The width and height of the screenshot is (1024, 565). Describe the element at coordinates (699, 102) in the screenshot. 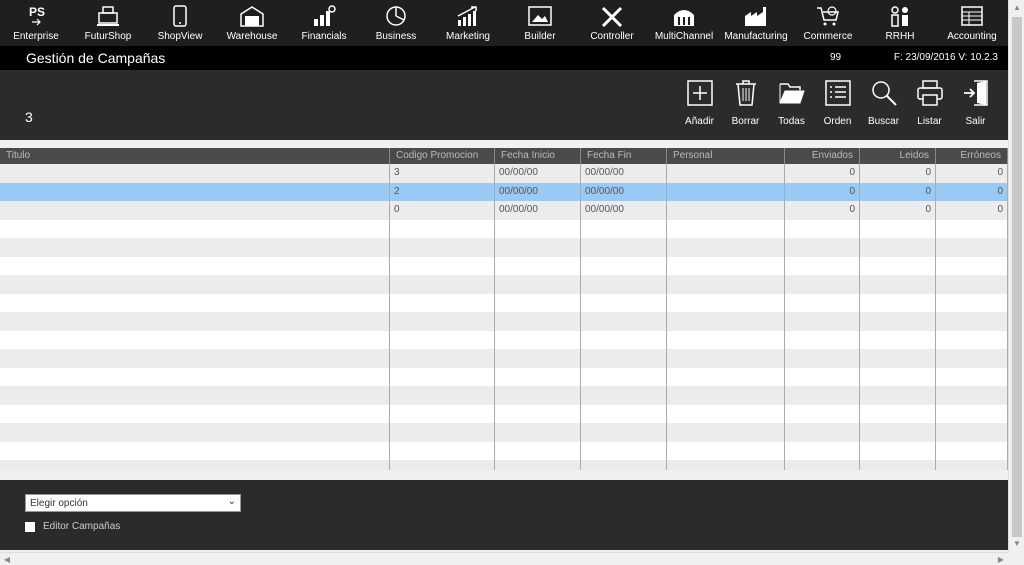

I see `add-button: Añadir` at that location.